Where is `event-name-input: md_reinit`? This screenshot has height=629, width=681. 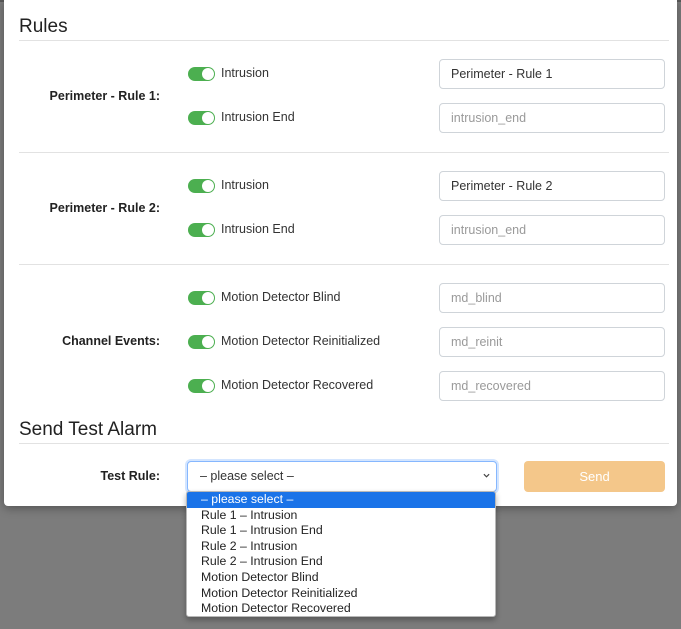
event-name-input: md_reinit is located at coordinates (552, 342).